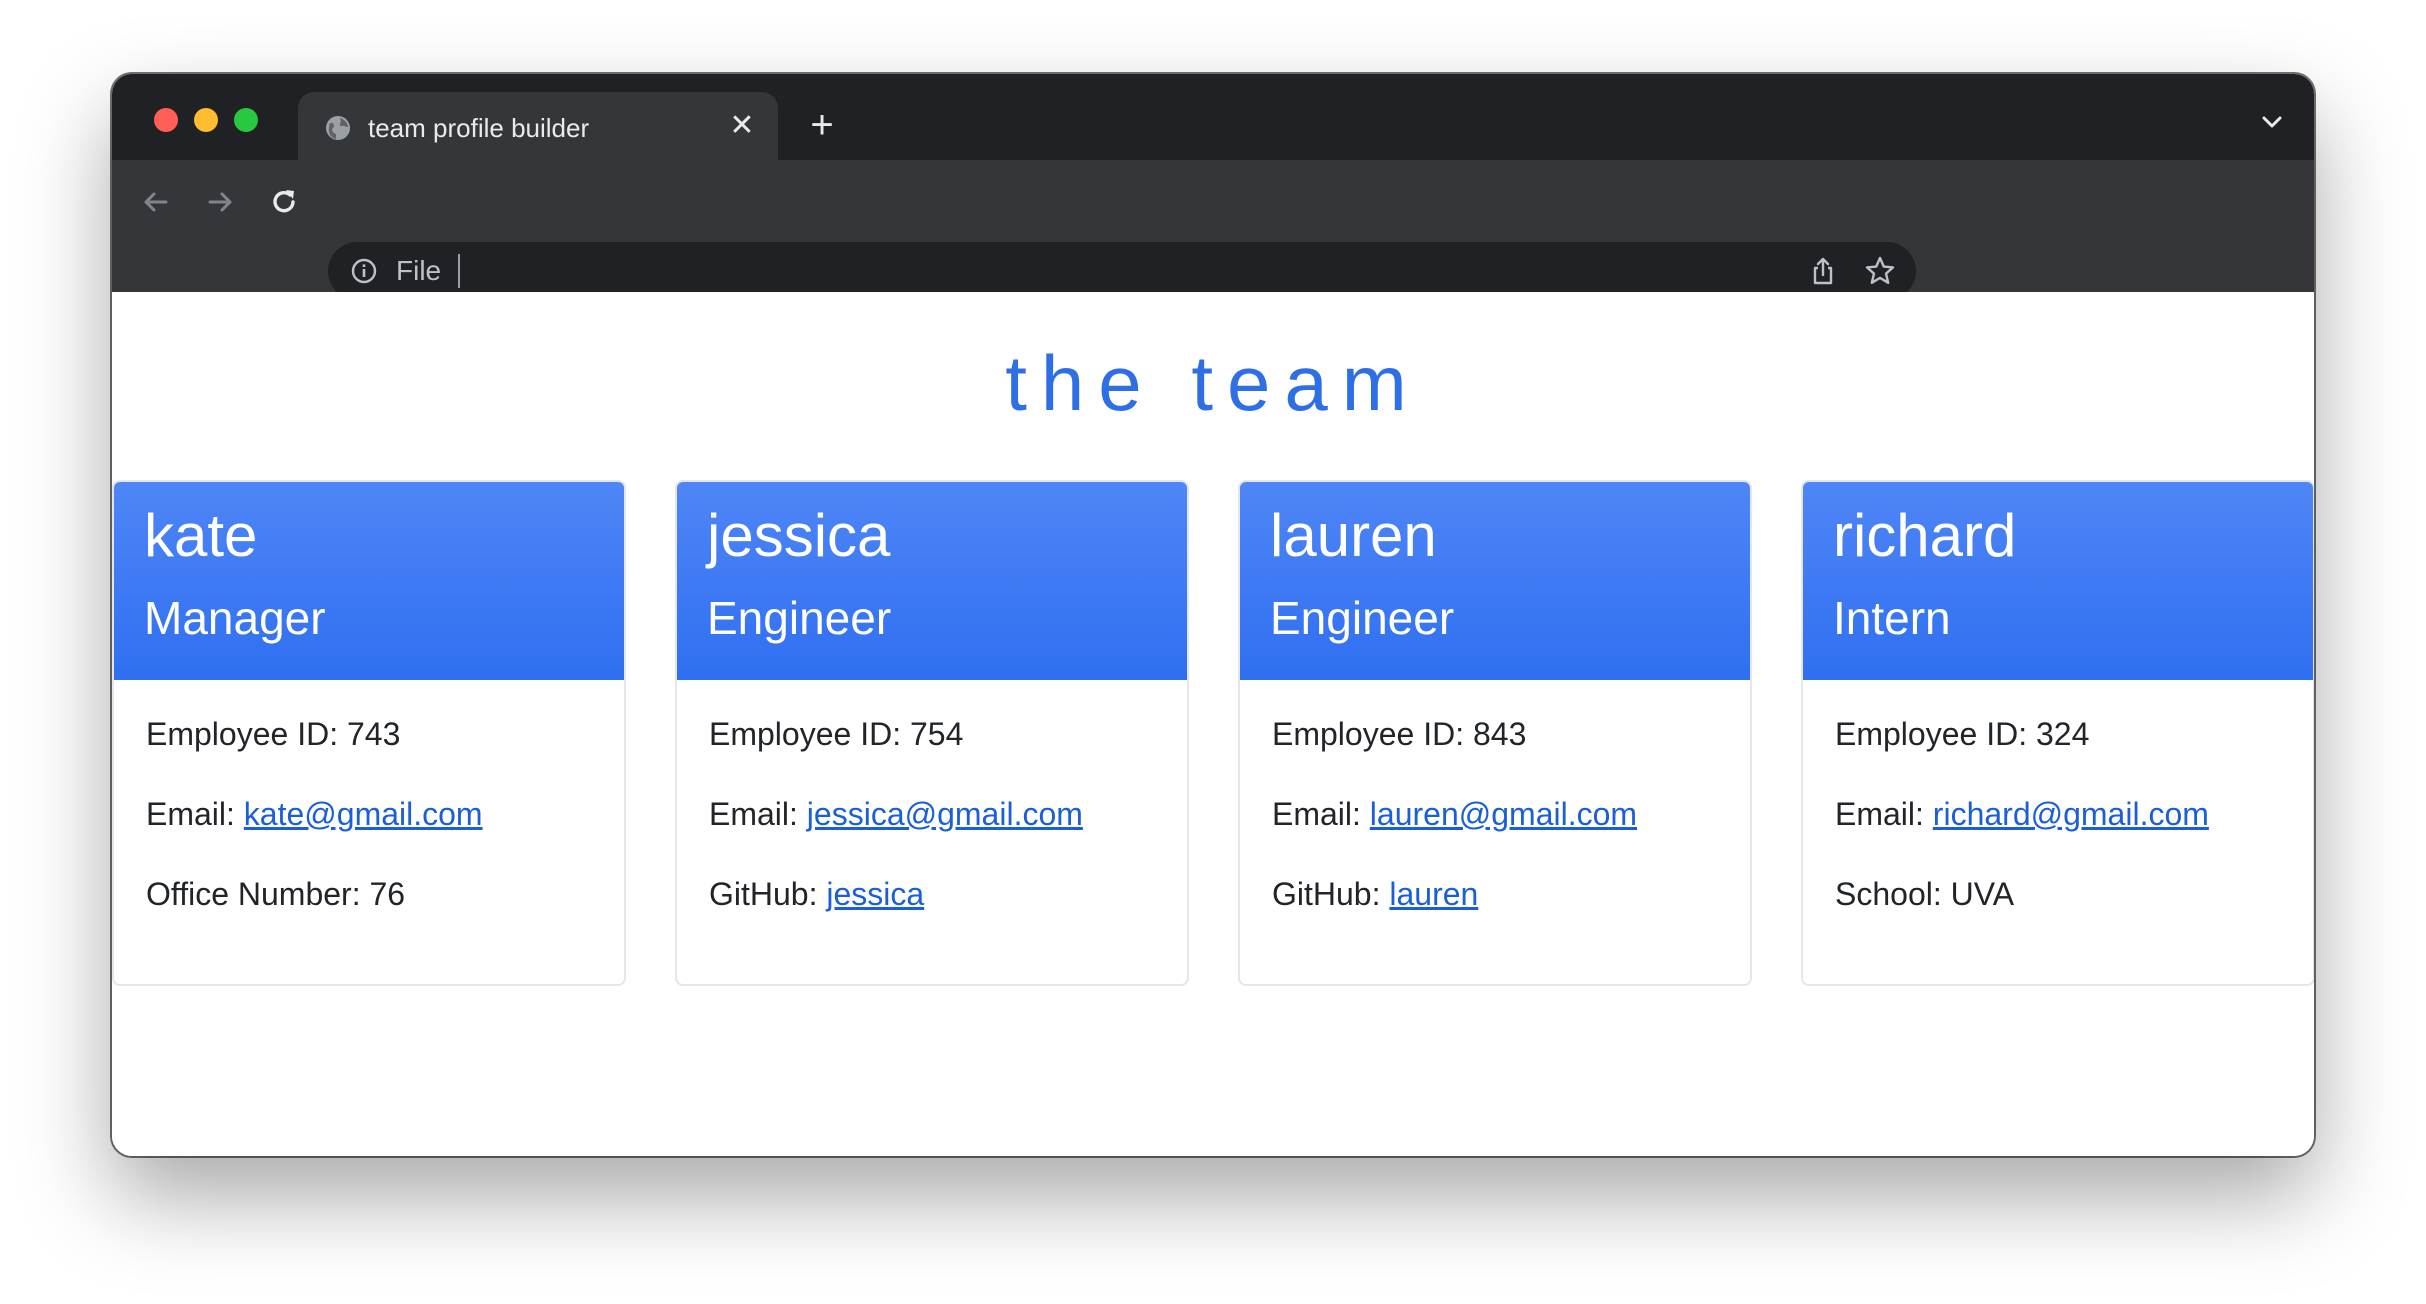 The image size is (2426, 1304). What do you see at coordinates (201, 535) in the screenshot?
I see `employee-name: kate` at bounding box center [201, 535].